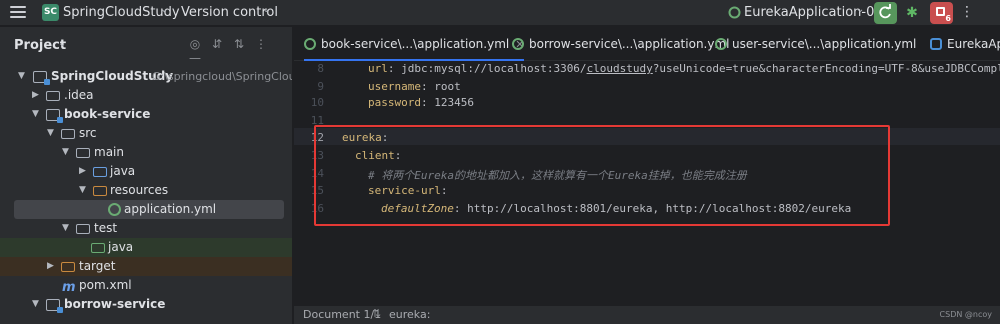 This screenshot has width=1000, height=324. Describe the element at coordinates (146, 171) in the screenshot. I see `tree-item-java: ▶ java` at that location.